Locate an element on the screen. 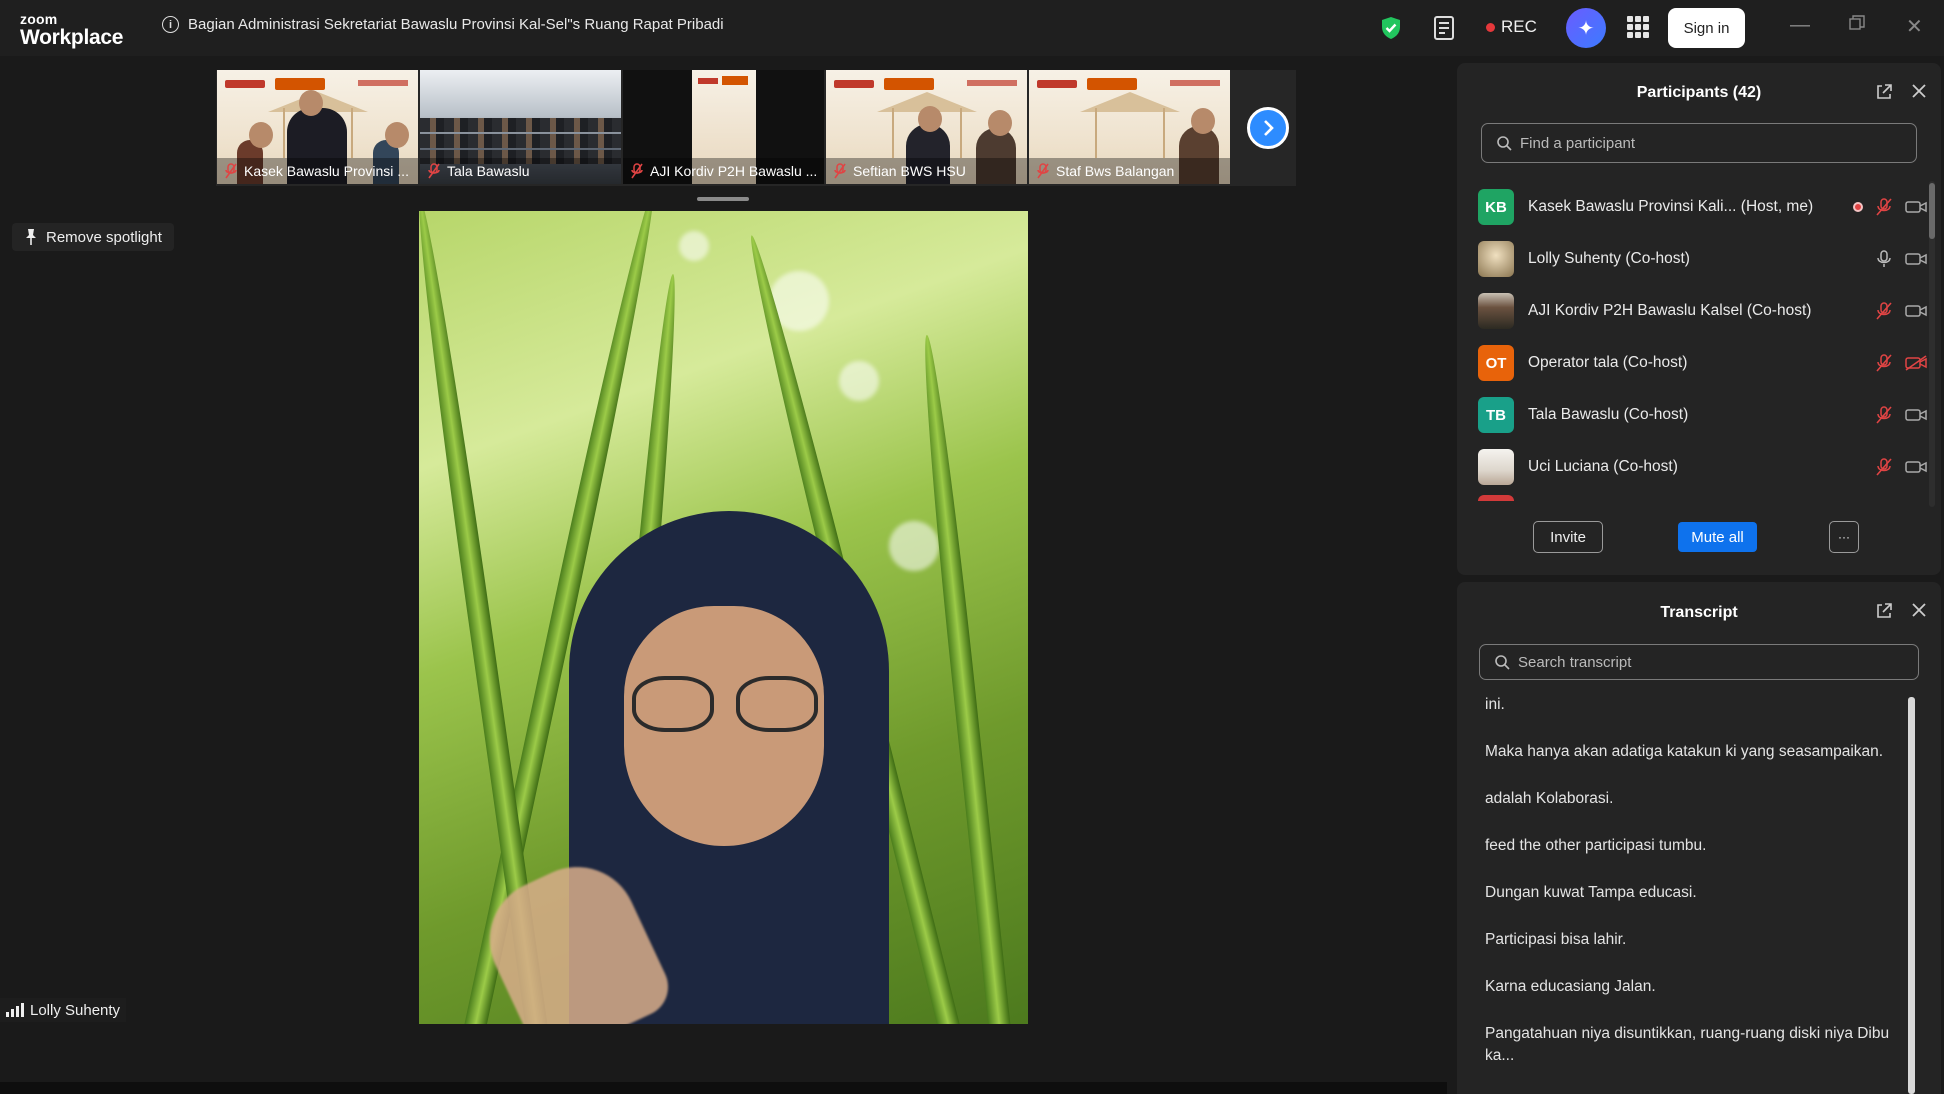 This screenshot has width=1944, height=1094. video-tile: Seftian BWS HSU is located at coordinates (926, 127).